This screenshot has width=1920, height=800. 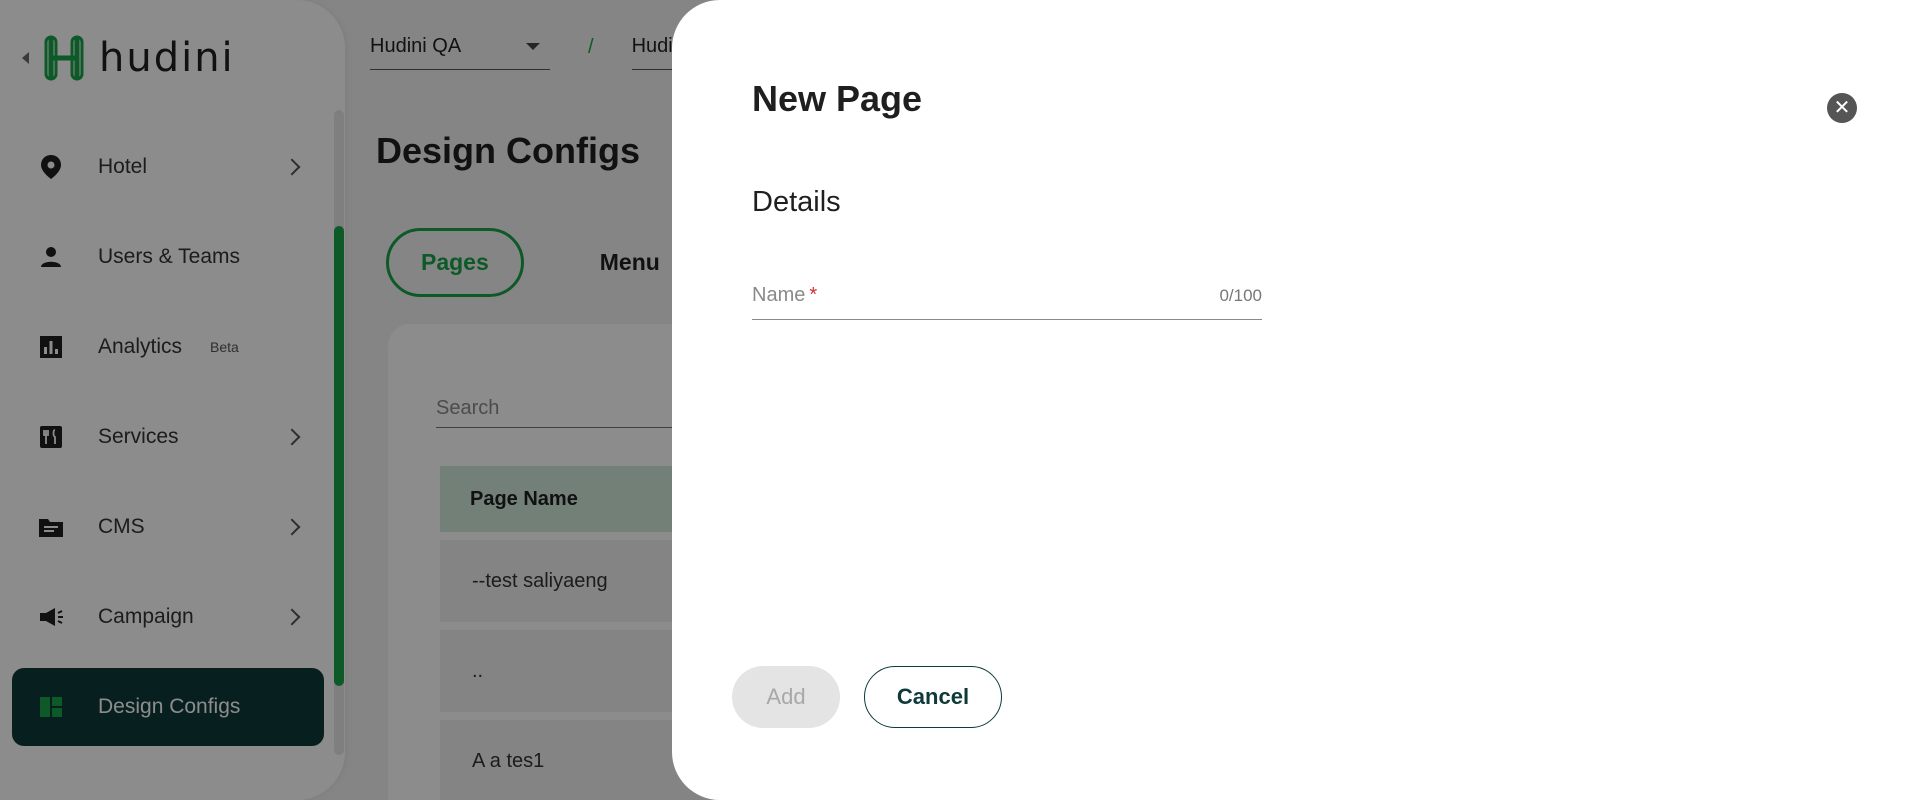 What do you see at coordinates (837, 98) in the screenshot?
I see `drawer-title: New Page` at bounding box center [837, 98].